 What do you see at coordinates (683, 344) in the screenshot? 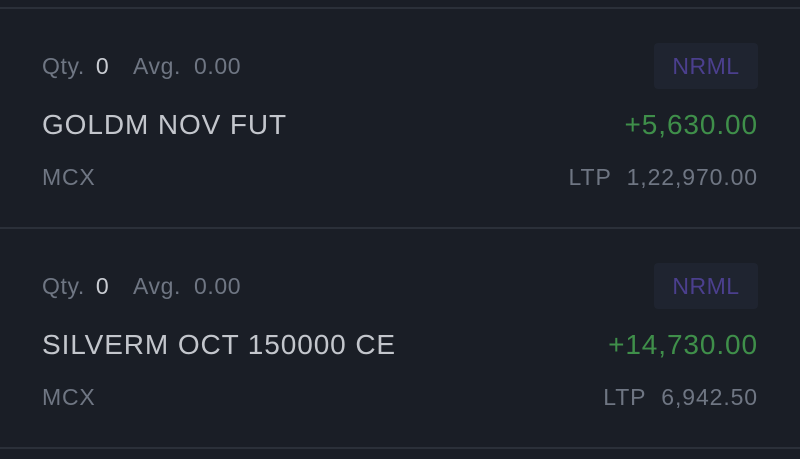
I see `pnl-value: +14,730.00` at bounding box center [683, 344].